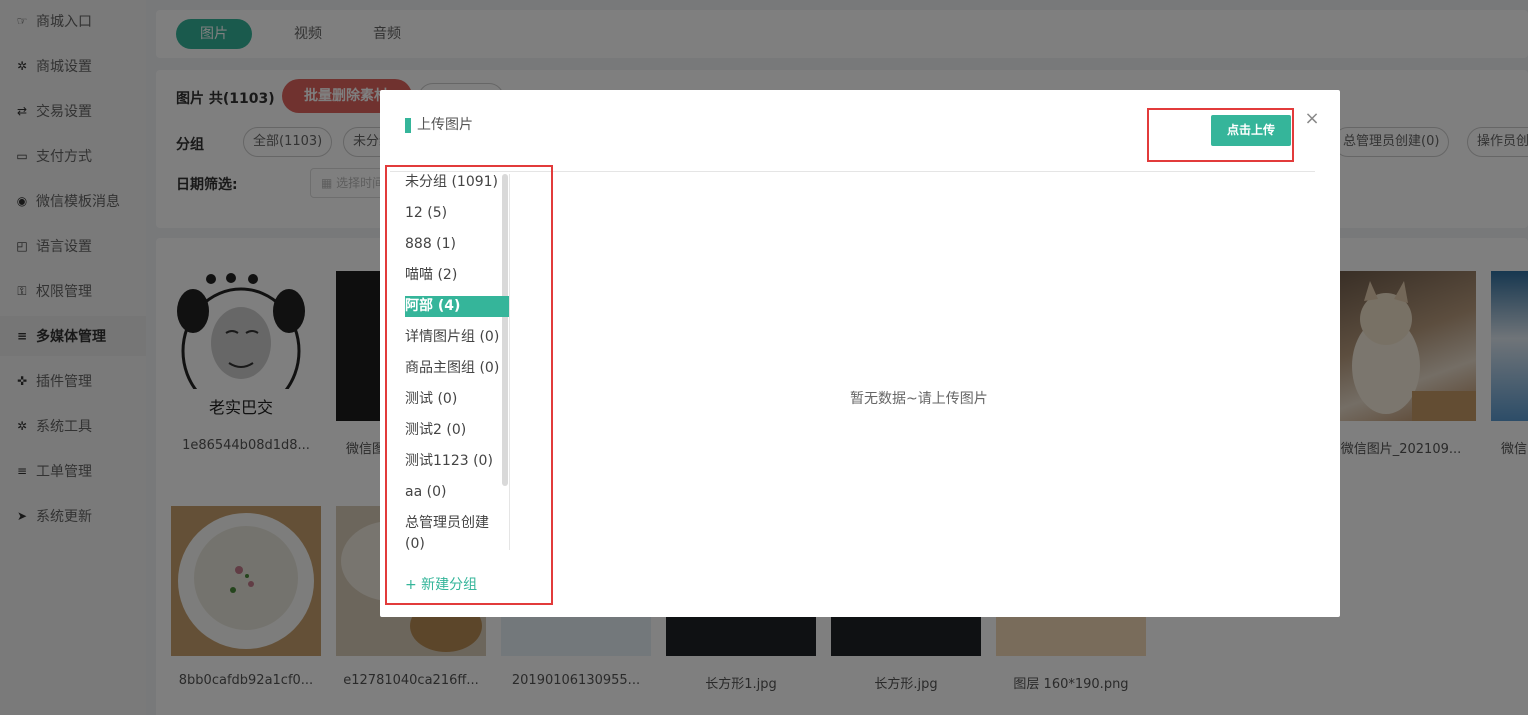 The height and width of the screenshot is (715, 1528). Describe the element at coordinates (509, 362) in the screenshot. I see `group-list-scroll-track` at that location.